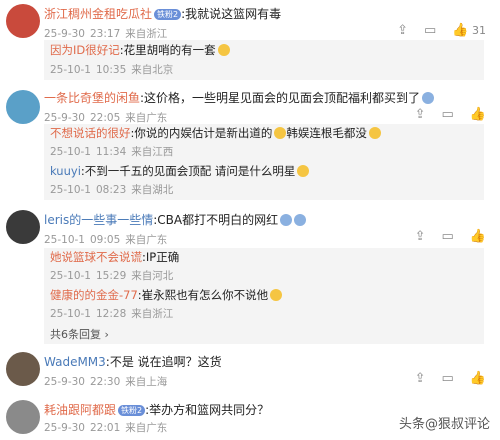 The width and height of the screenshot is (500, 440). What do you see at coordinates (96, 257) in the screenshot?
I see `reply-username: 她说篮球不会说谎` at bounding box center [96, 257].